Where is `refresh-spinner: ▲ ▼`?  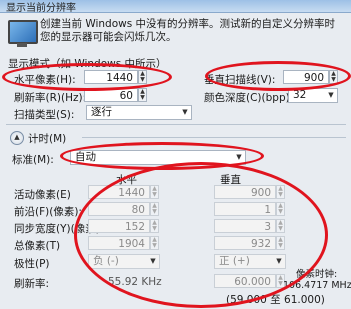 refresh-spinner: ▲ ▼ is located at coordinates (142, 95).